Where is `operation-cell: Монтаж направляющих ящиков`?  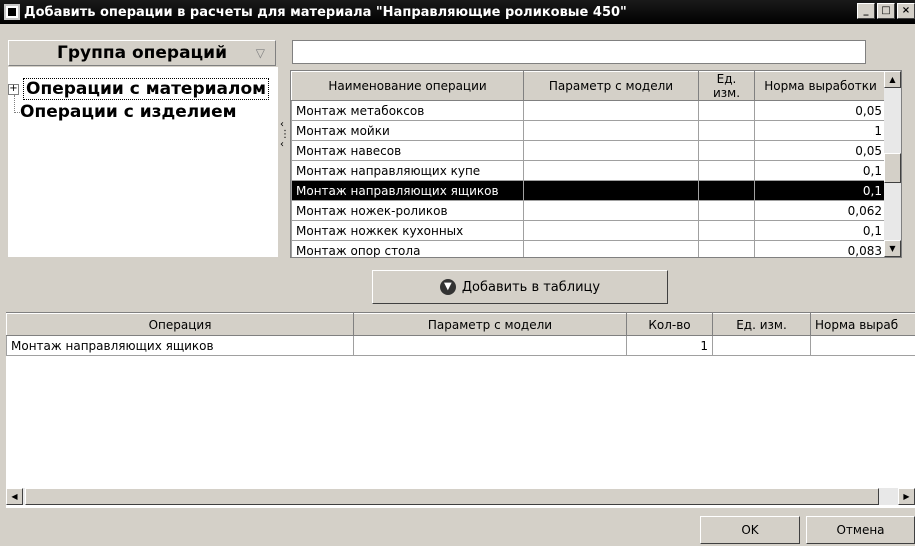
operation-cell: Монтаж направляющих ящиков is located at coordinates (180, 345).